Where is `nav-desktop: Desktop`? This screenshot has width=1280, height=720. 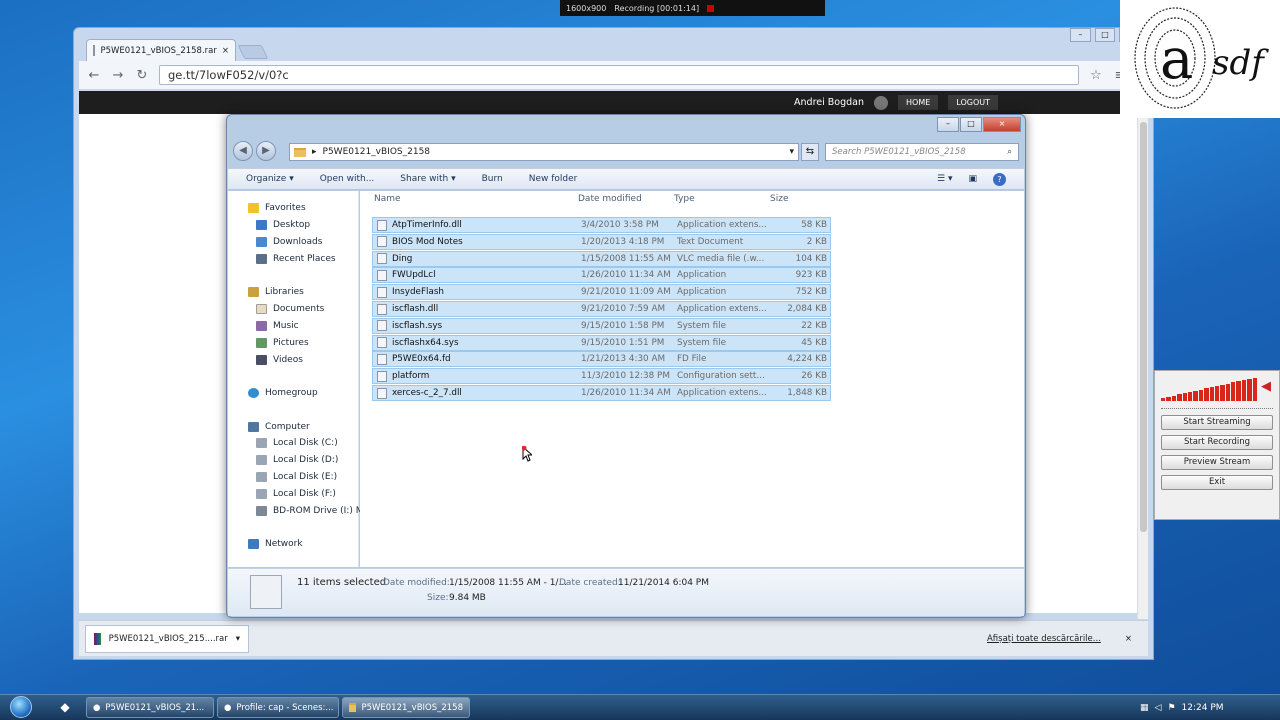 nav-desktop: Desktop is located at coordinates (283, 225).